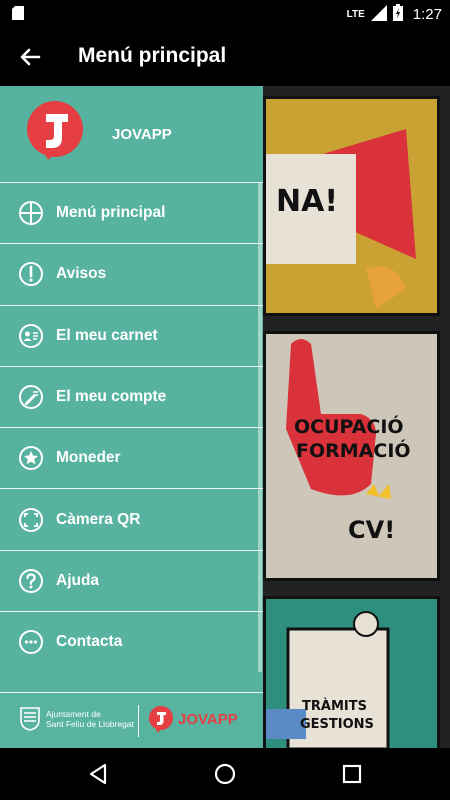 The width and height of the screenshot is (450, 800). What do you see at coordinates (131, 580) in the screenshot?
I see `menu-item-ajuda: Ajuda` at bounding box center [131, 580].